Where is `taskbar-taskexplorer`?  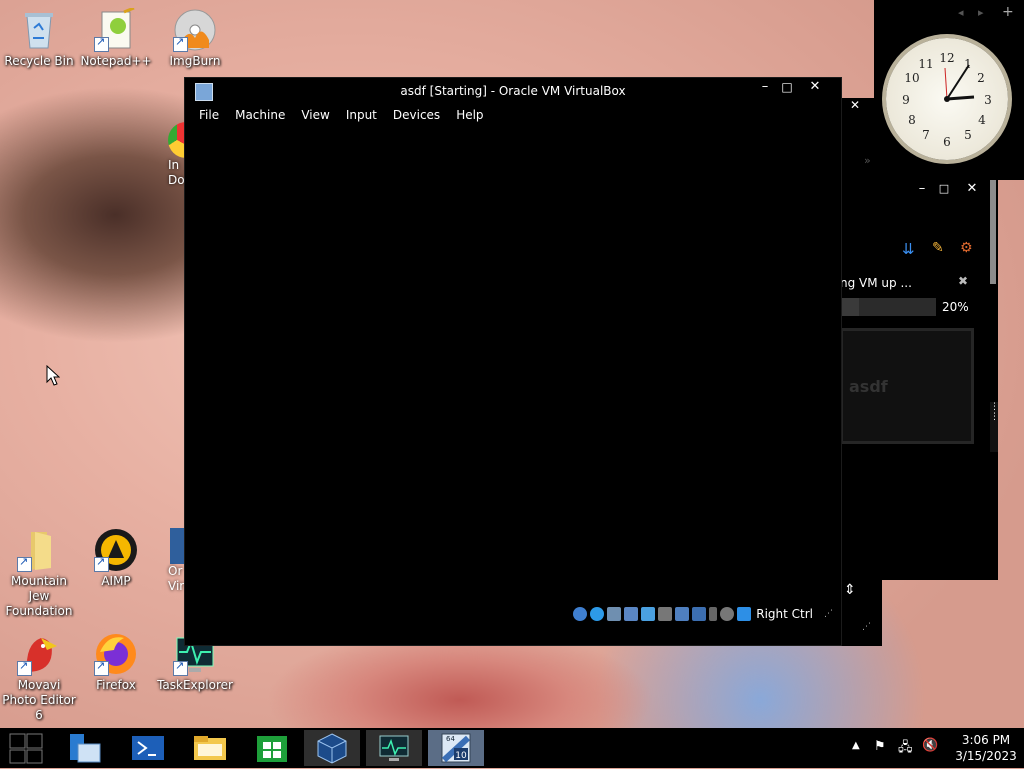 taskbar-taskexplorer is located at coordinates (394, 748).